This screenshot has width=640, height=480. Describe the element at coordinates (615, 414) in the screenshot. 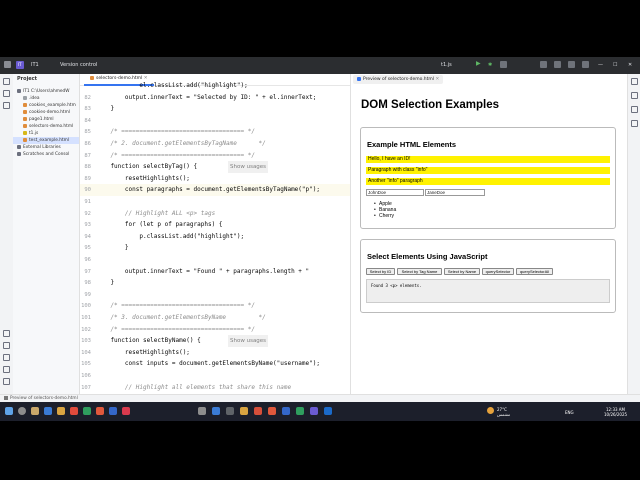

I see `clock-date: 10/26/2025` at that location.